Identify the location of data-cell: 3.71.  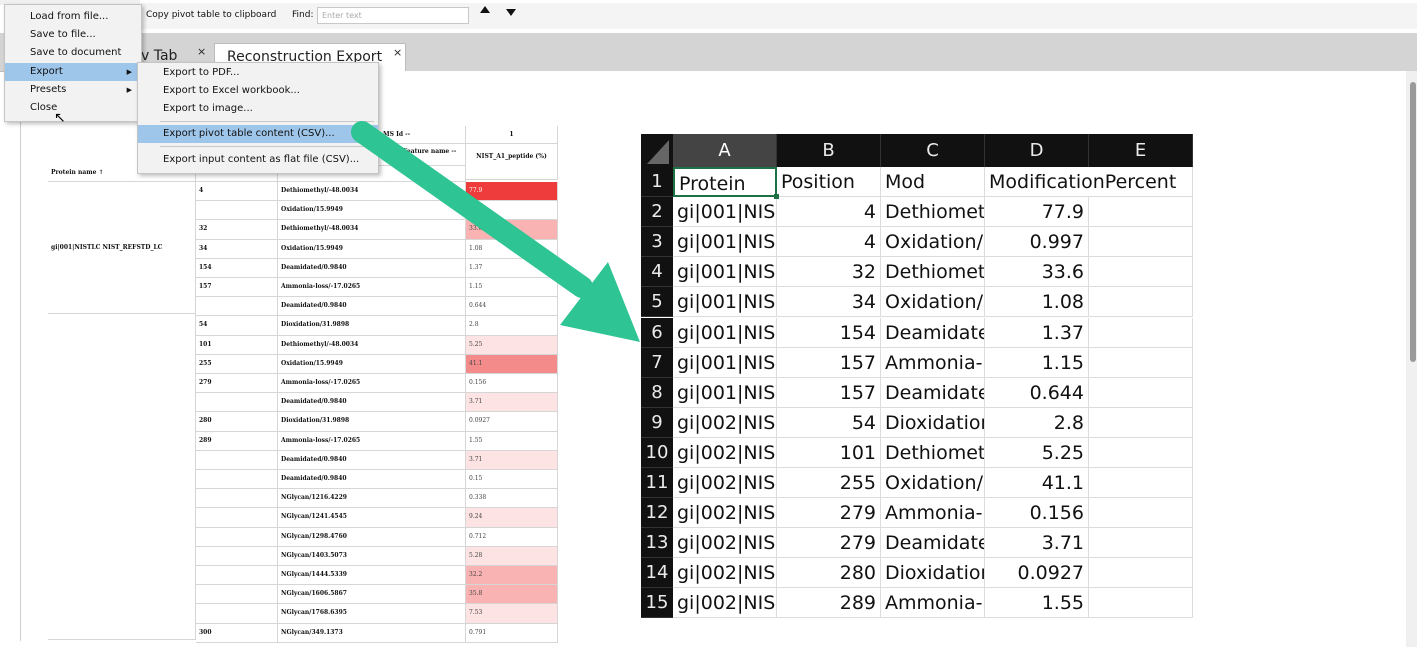
(1037, 543).